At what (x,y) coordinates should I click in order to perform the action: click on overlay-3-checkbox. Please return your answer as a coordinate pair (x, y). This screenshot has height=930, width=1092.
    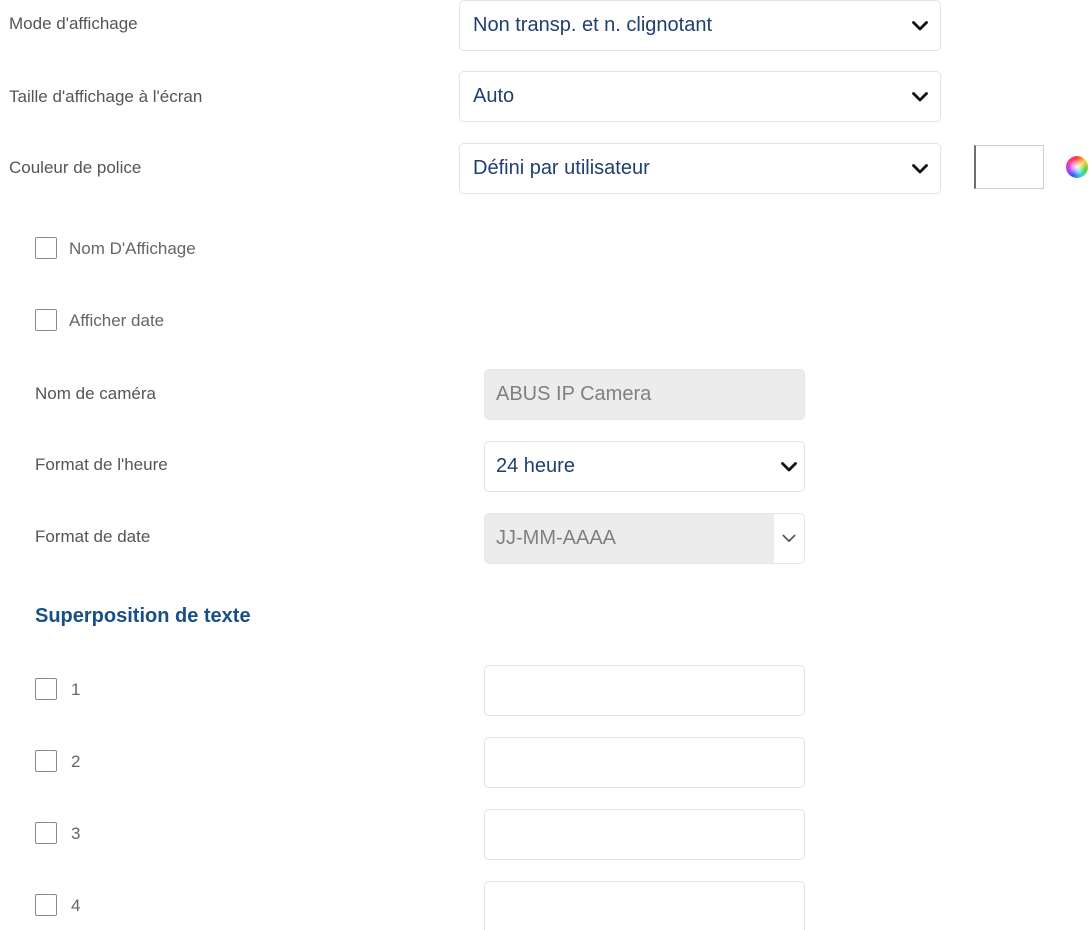
    Looking at the image, I should click on (46, 833).